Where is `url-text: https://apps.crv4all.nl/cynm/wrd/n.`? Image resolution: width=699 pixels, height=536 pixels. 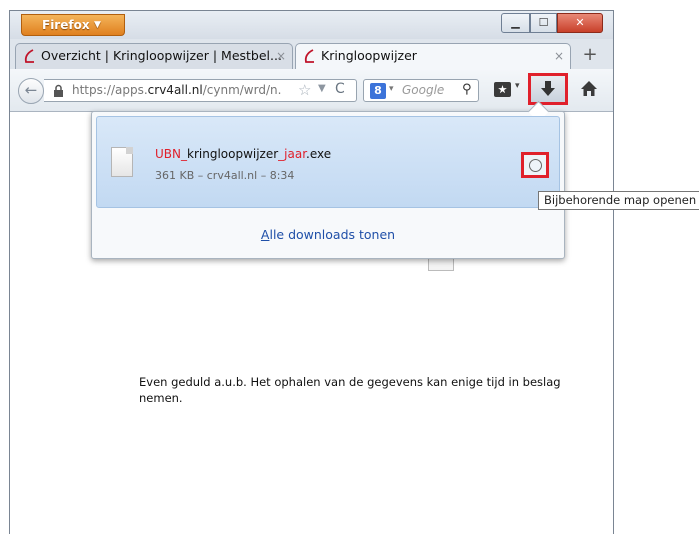
url-text: https://apps.crv4all.nl/cynm/wrd/n. is located at coordinates (177, 90).